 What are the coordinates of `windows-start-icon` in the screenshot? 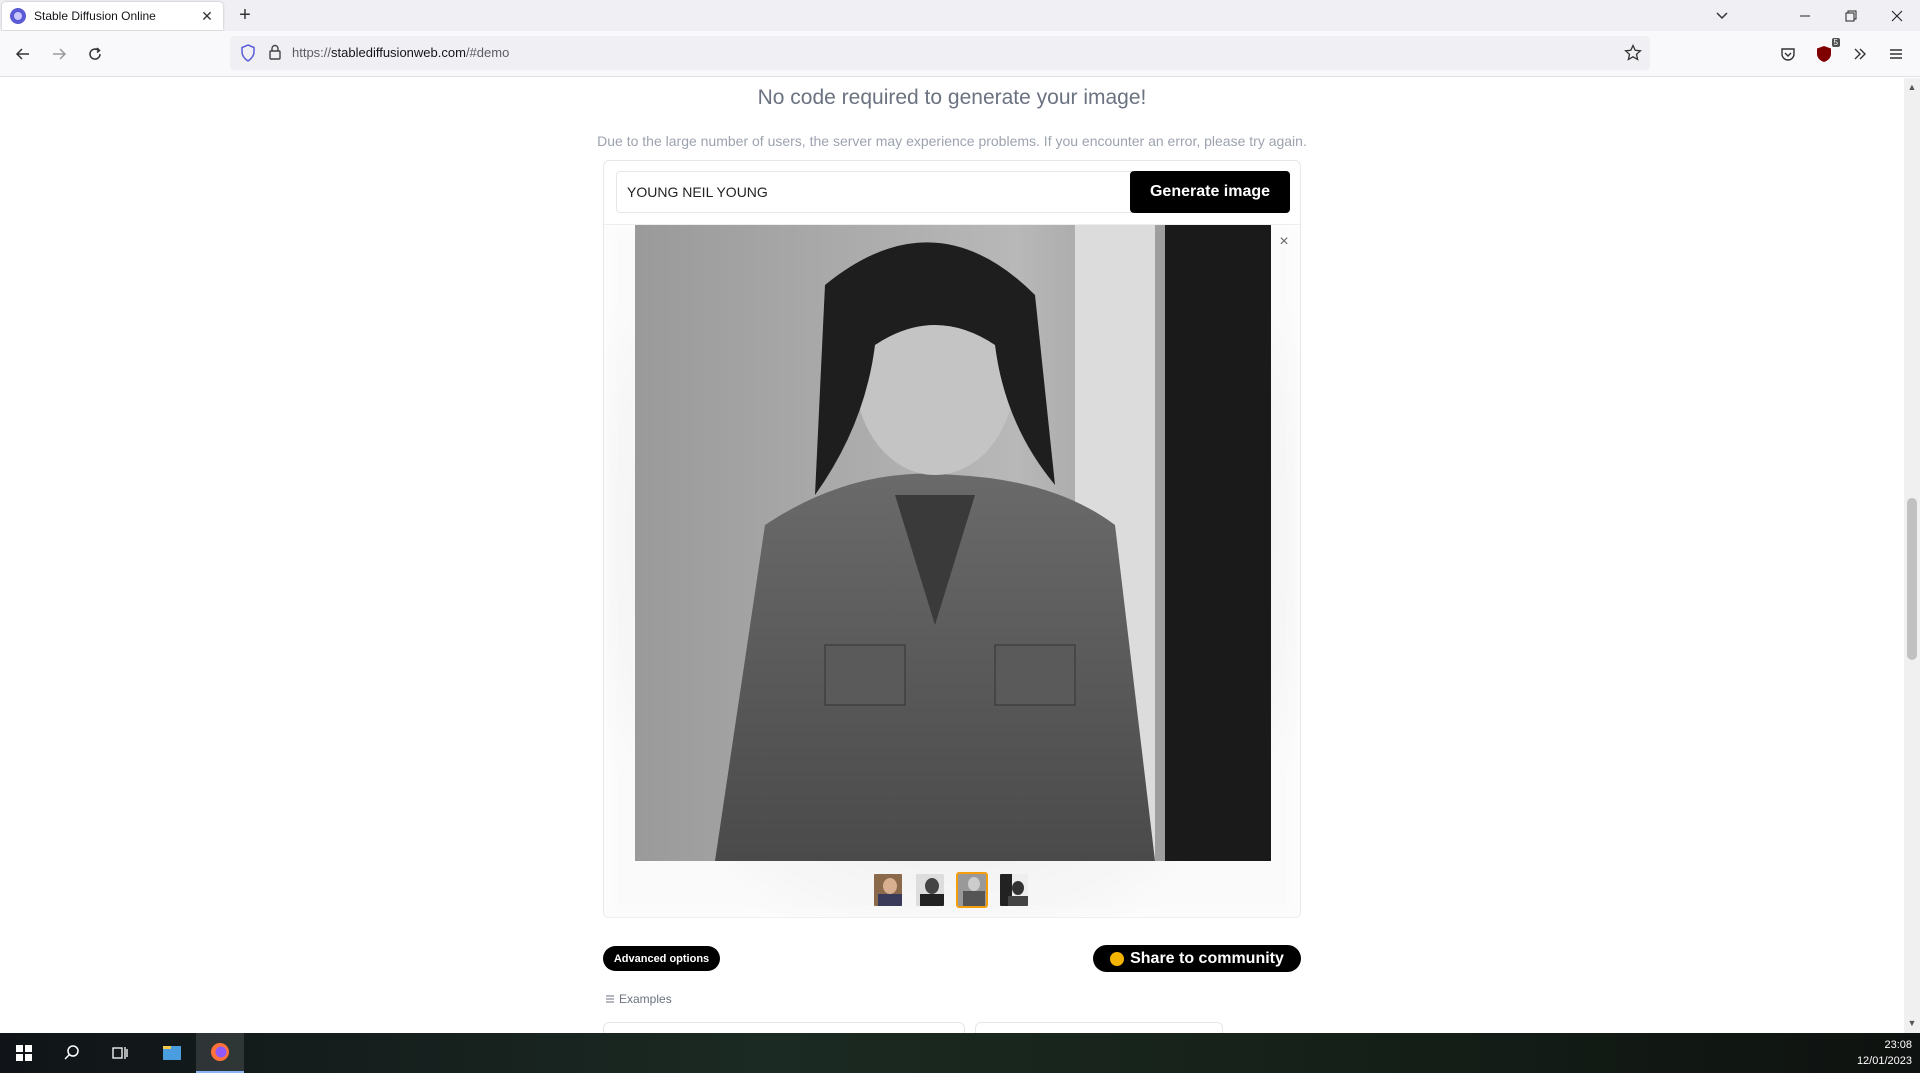 It's located at (24, 1053).